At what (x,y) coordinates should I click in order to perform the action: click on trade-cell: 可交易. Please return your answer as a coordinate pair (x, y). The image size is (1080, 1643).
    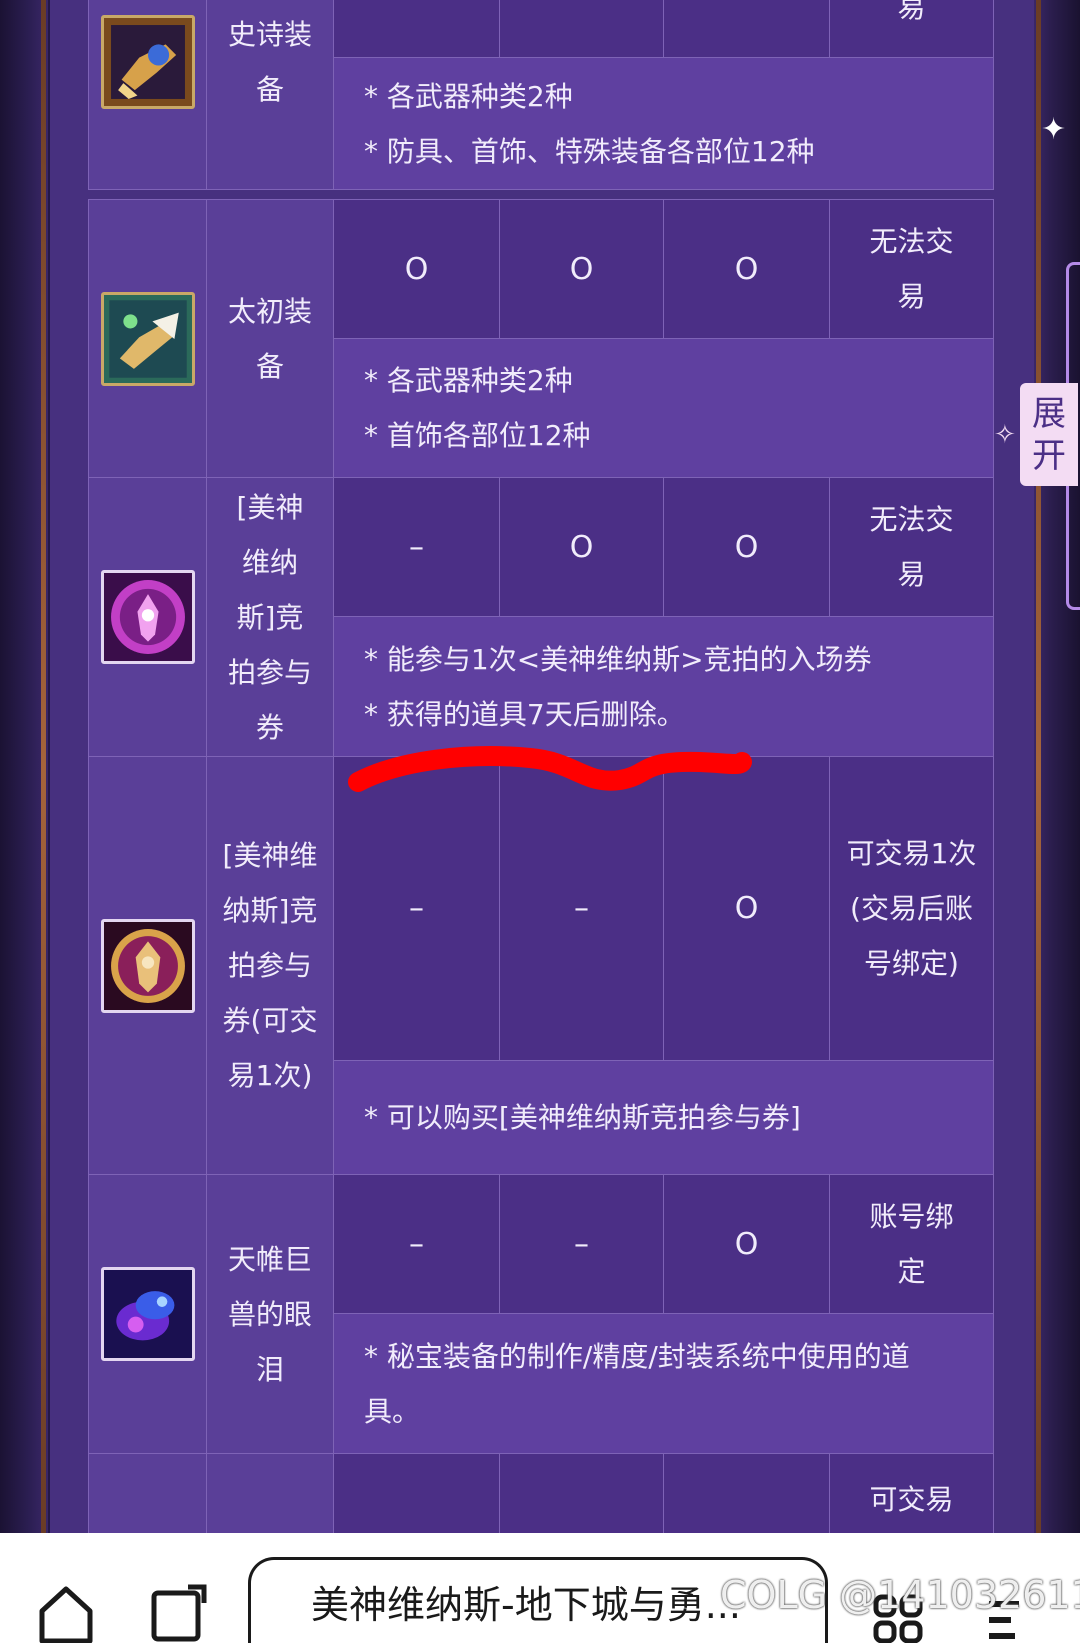
    Looking at the image, I should click on (911, 1493).